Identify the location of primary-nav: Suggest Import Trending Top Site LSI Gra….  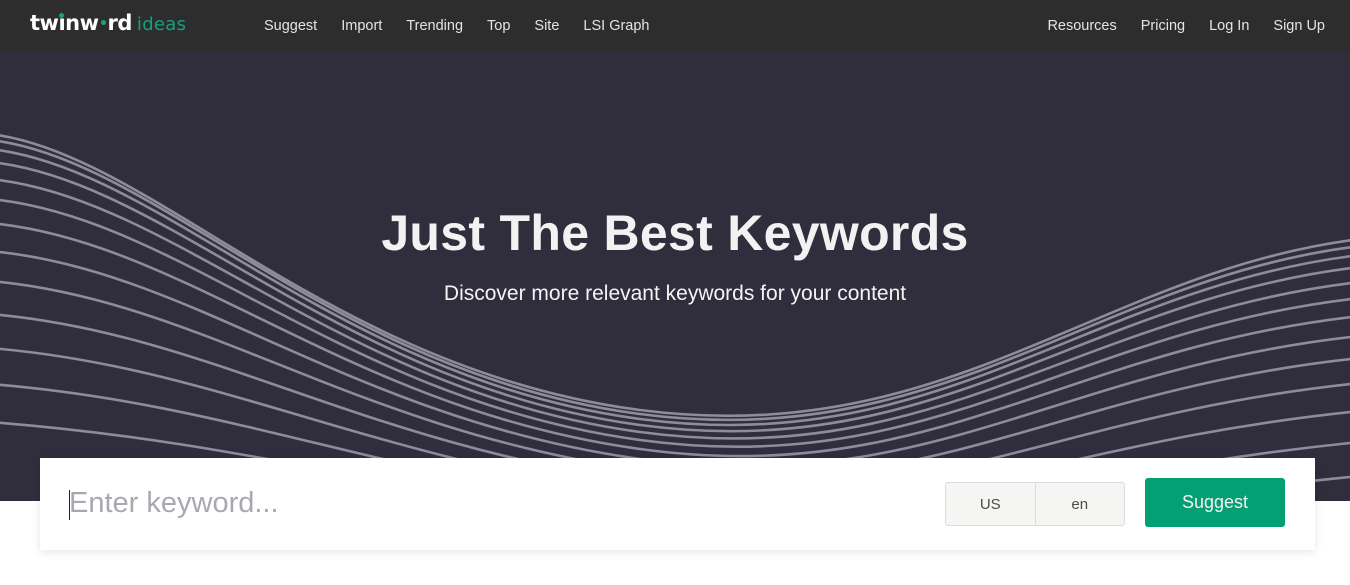
(469, 25).